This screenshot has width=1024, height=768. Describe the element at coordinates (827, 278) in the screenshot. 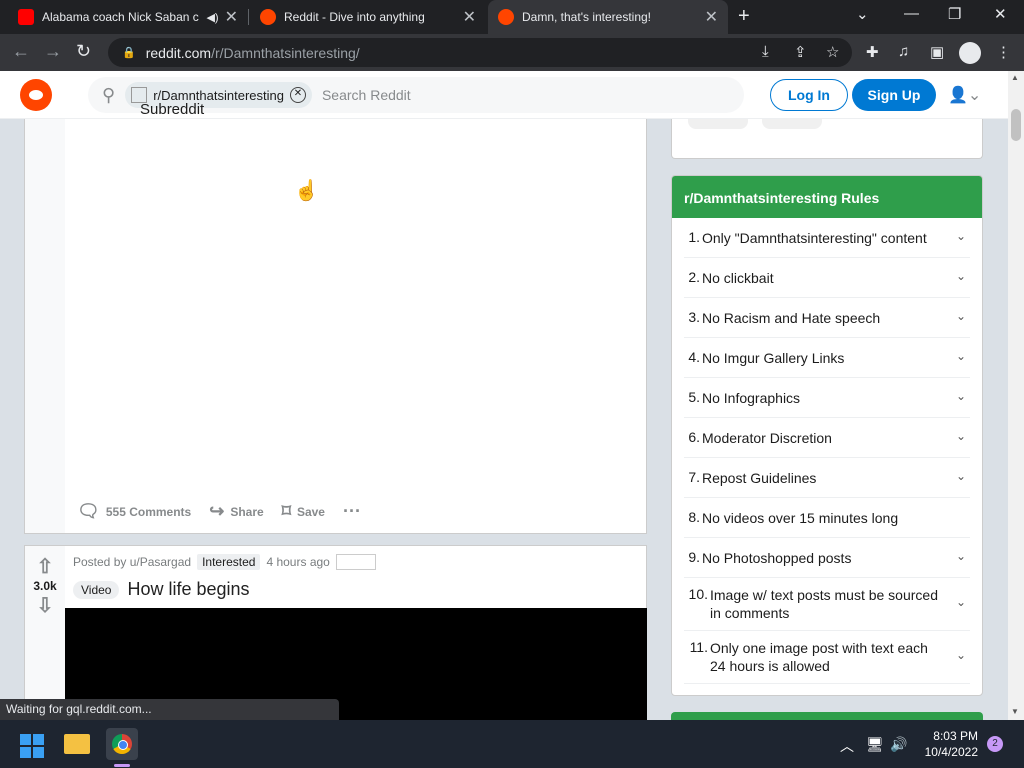

I see `rule-item: 2. No clickbait ⌄` at that location.